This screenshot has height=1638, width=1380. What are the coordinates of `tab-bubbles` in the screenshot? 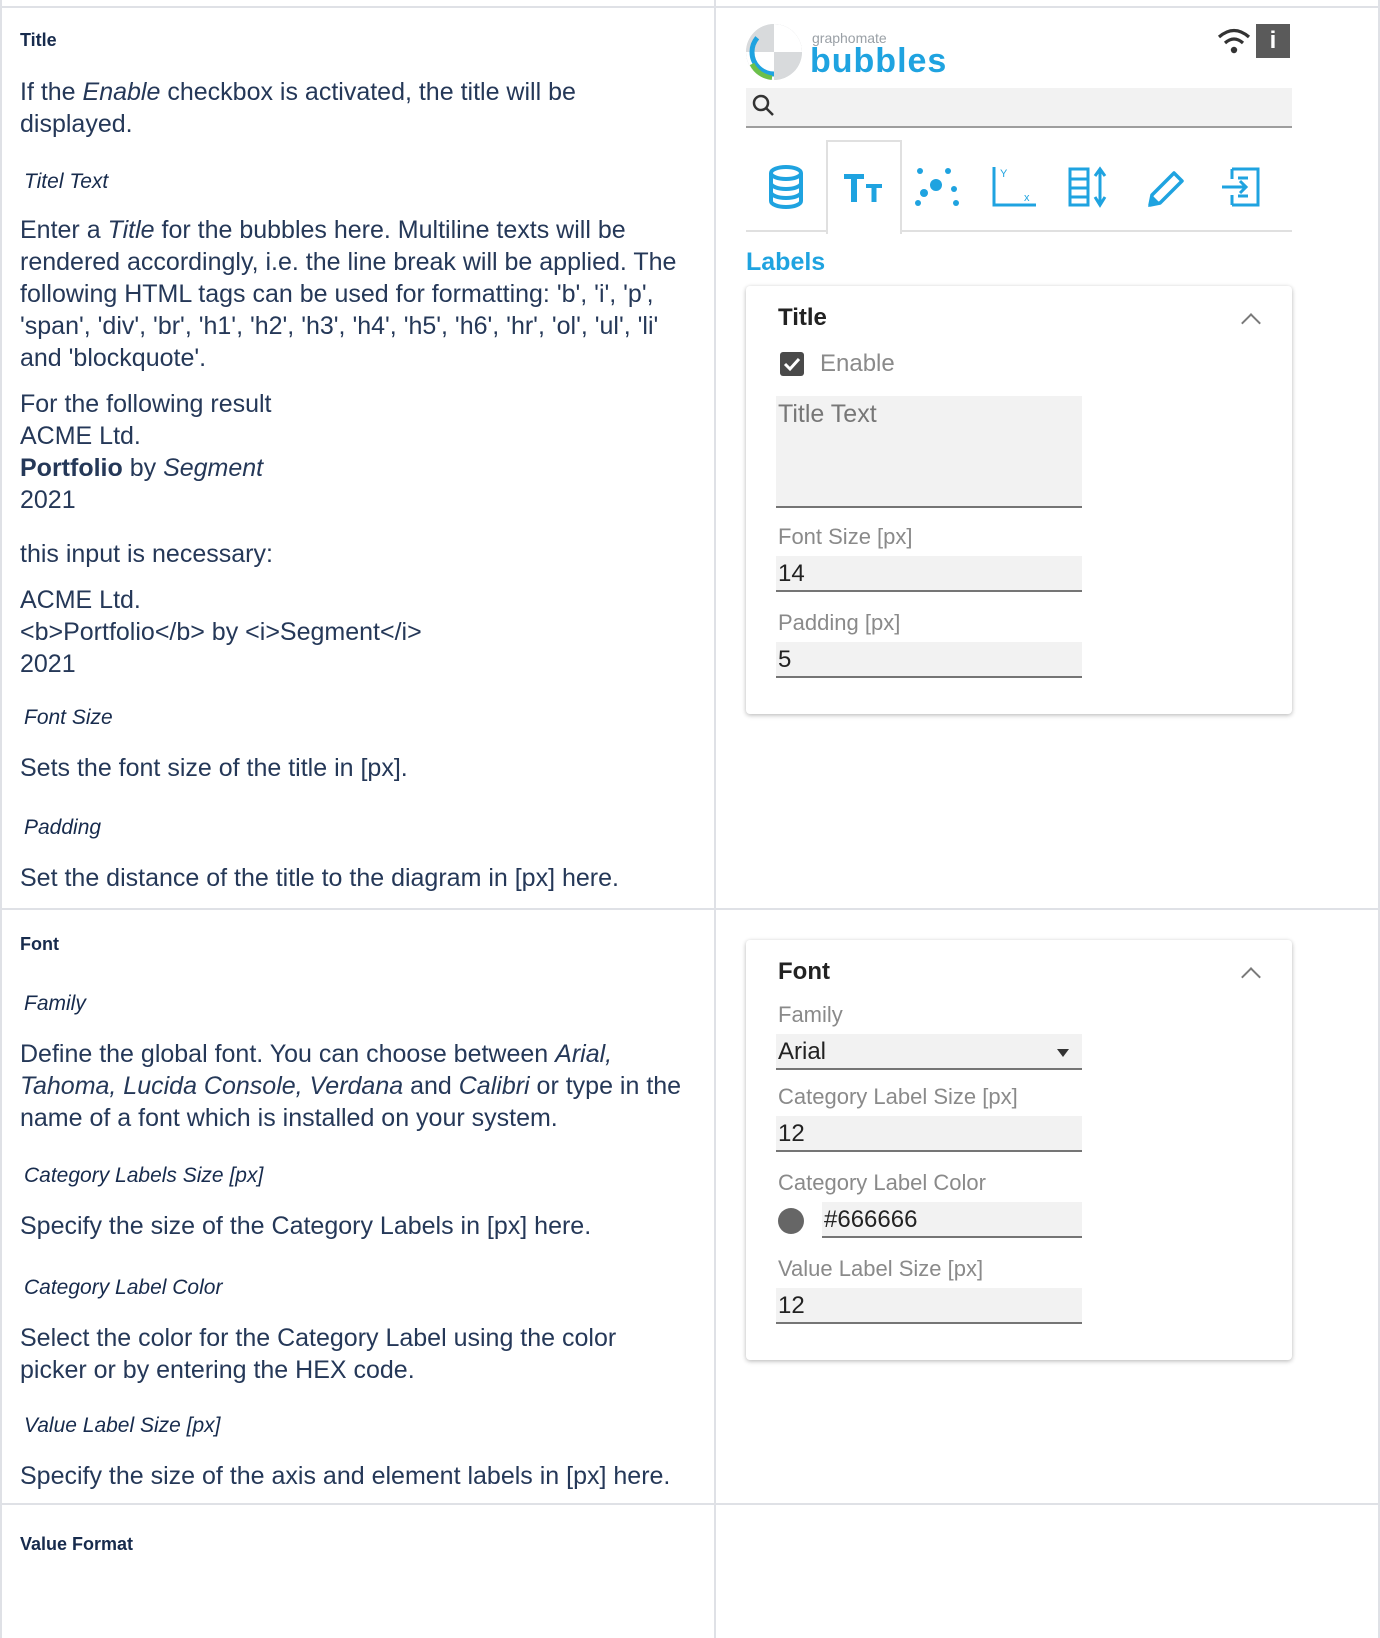 It's located at (938, 187).